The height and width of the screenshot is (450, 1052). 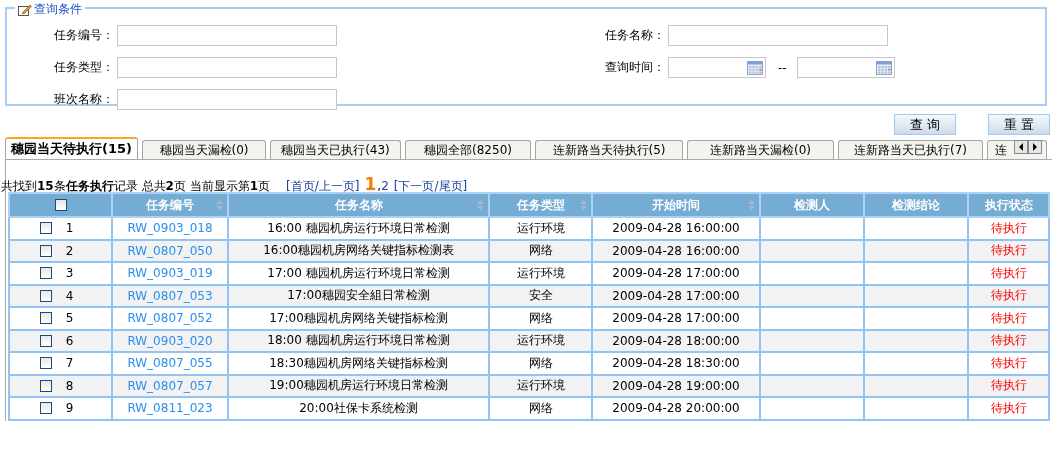 I want to click on field-label: 查询时间：, so click(x=635, y=67).